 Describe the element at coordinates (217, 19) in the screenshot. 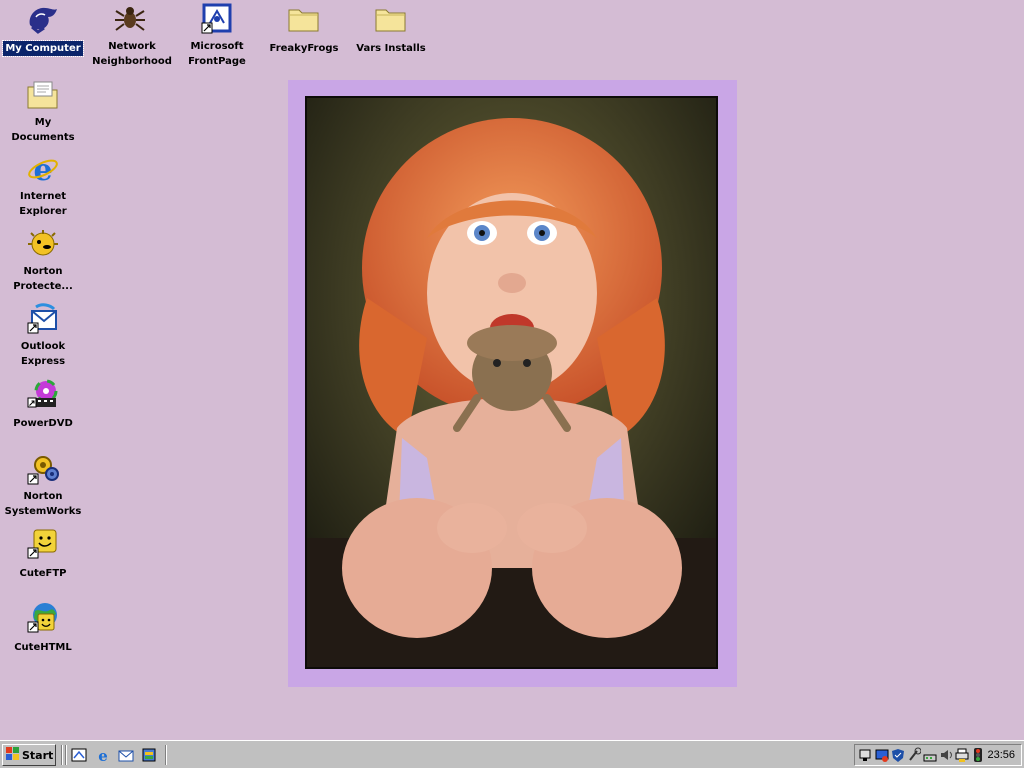

I see `frontpage-icon` at that location.